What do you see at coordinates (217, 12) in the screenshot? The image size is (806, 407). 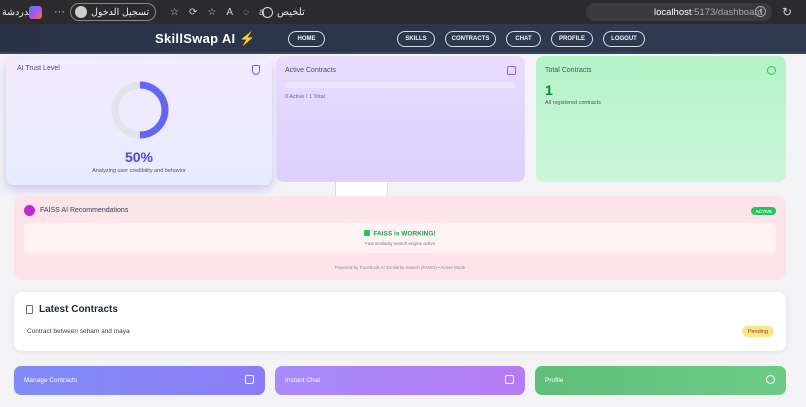 I see `browser-tools: ☆ ⟳ ☆ A ◌ a` at bounding box center [217, 12].